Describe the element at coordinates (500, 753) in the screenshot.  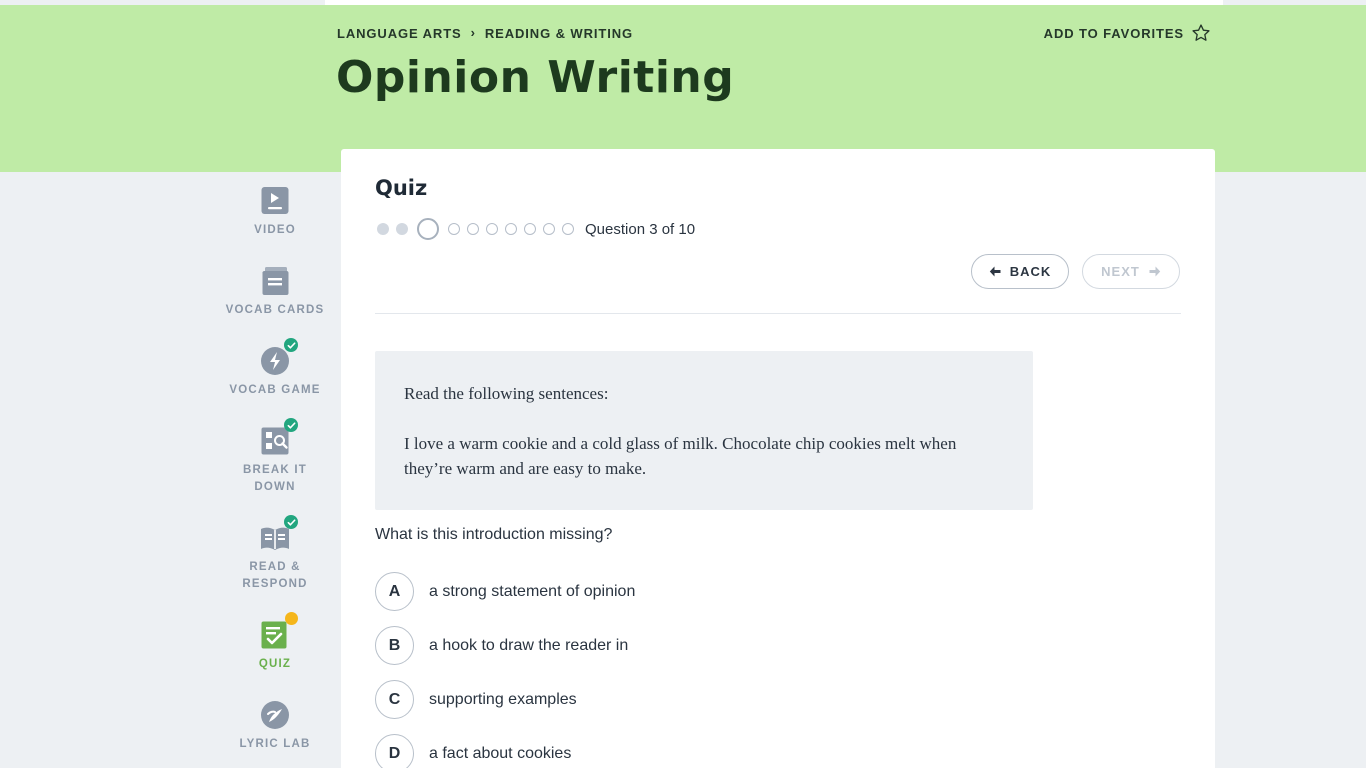
I see `answer-text: a fact about cookies` at that location.